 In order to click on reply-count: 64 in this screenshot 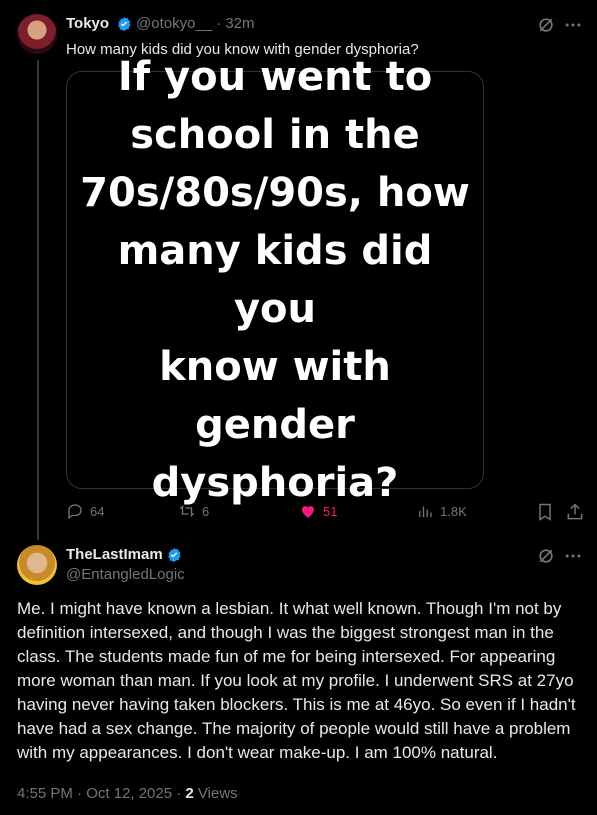, I will do `click(97, 511)`.